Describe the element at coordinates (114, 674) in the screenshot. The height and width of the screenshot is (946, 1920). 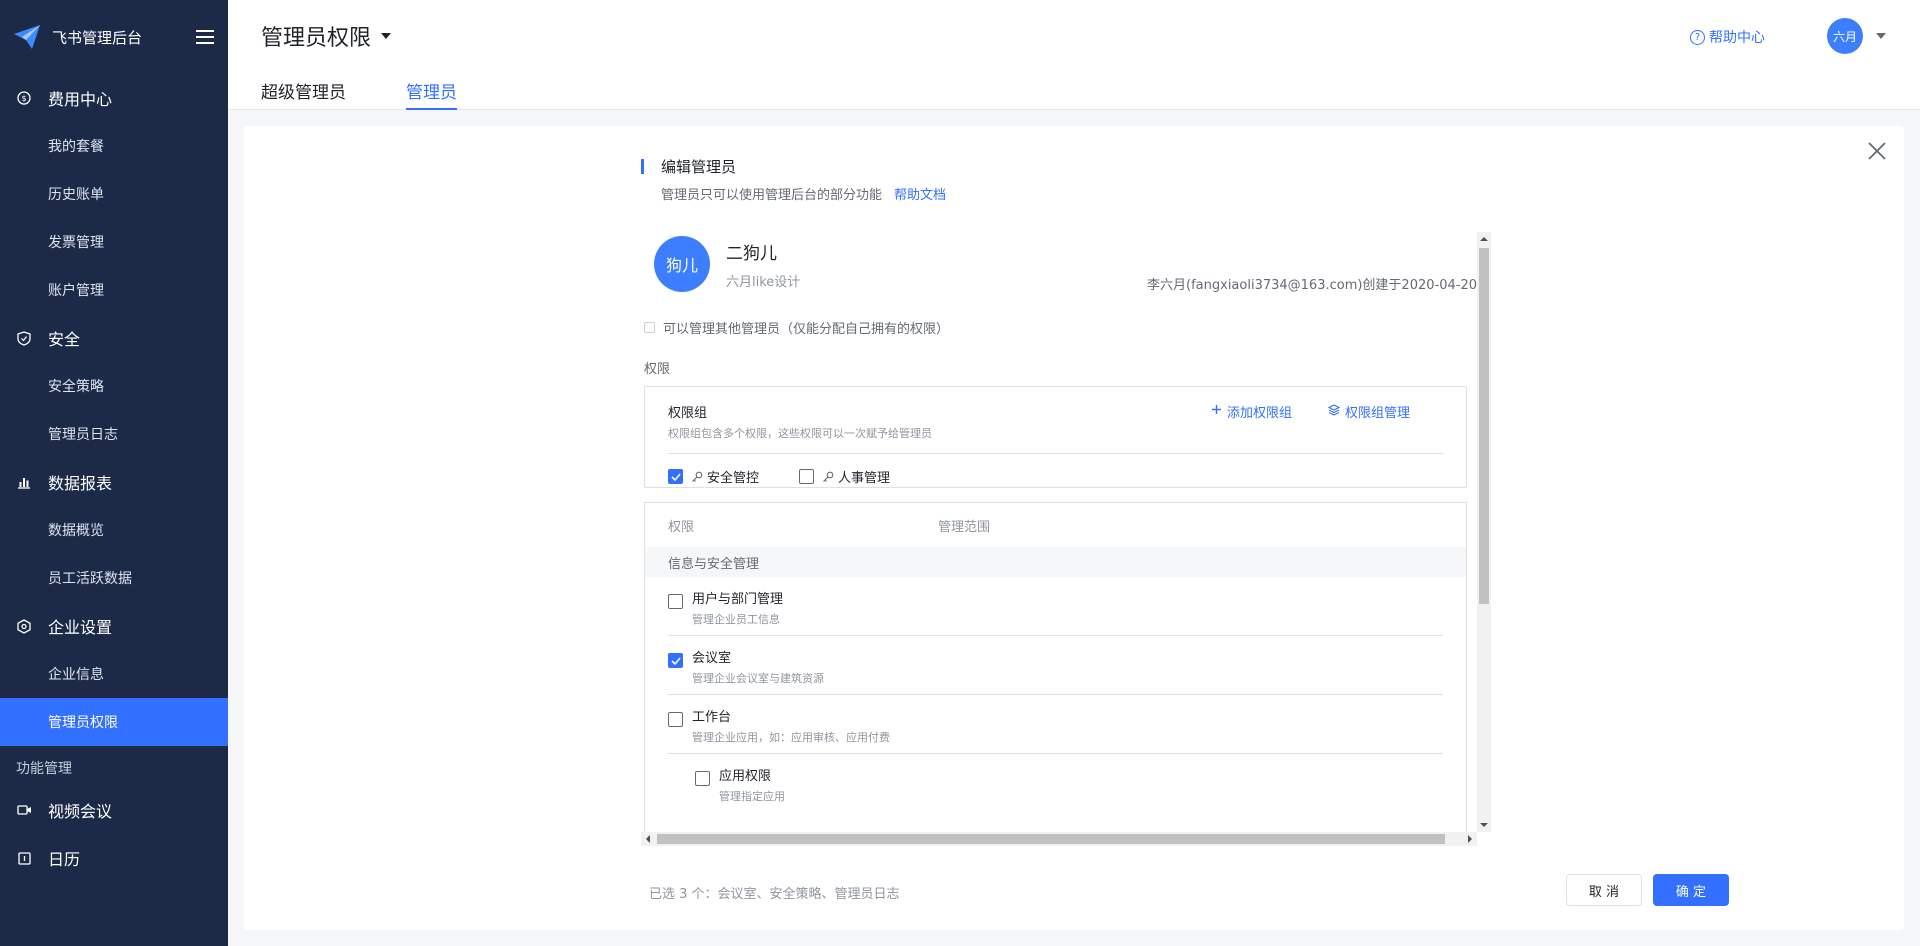
I see `sidebar-item-company-info: 企业信息` at that location.